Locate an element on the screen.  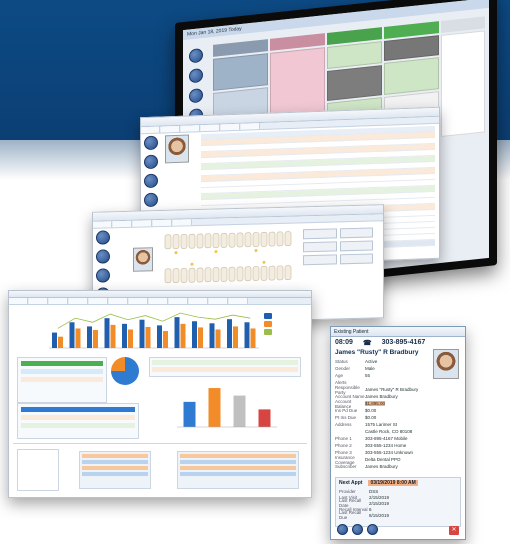
call-time: 08:09 is located at coordinates (344, 342).